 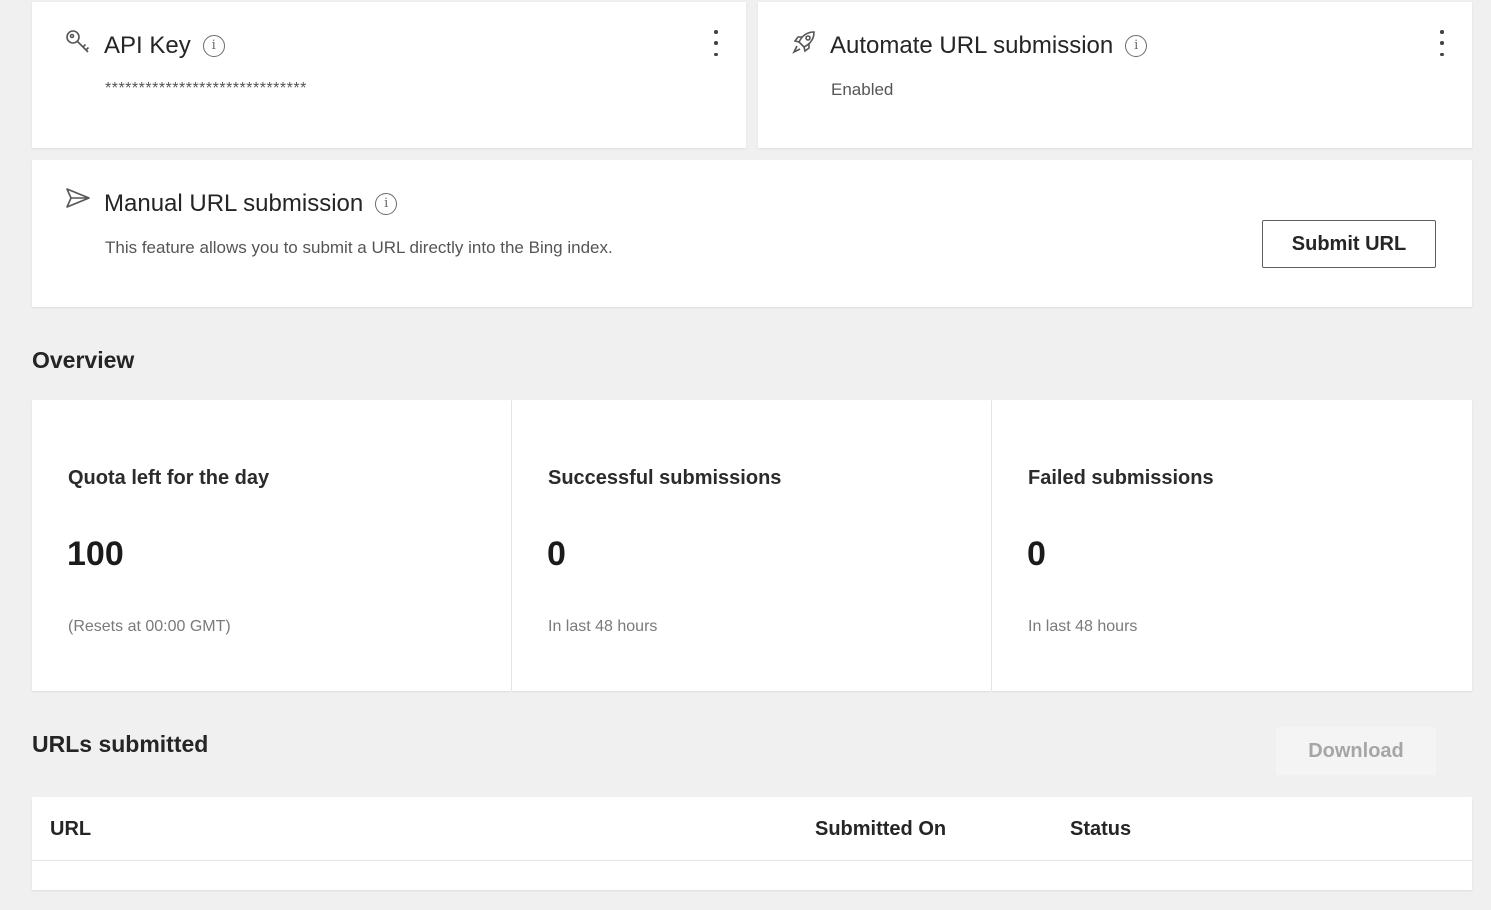 What do you see at coordinates (120, 744) in the screenshot?
I see `urls-submitted-title: URLs submitted` at bounding box center [120, 744].